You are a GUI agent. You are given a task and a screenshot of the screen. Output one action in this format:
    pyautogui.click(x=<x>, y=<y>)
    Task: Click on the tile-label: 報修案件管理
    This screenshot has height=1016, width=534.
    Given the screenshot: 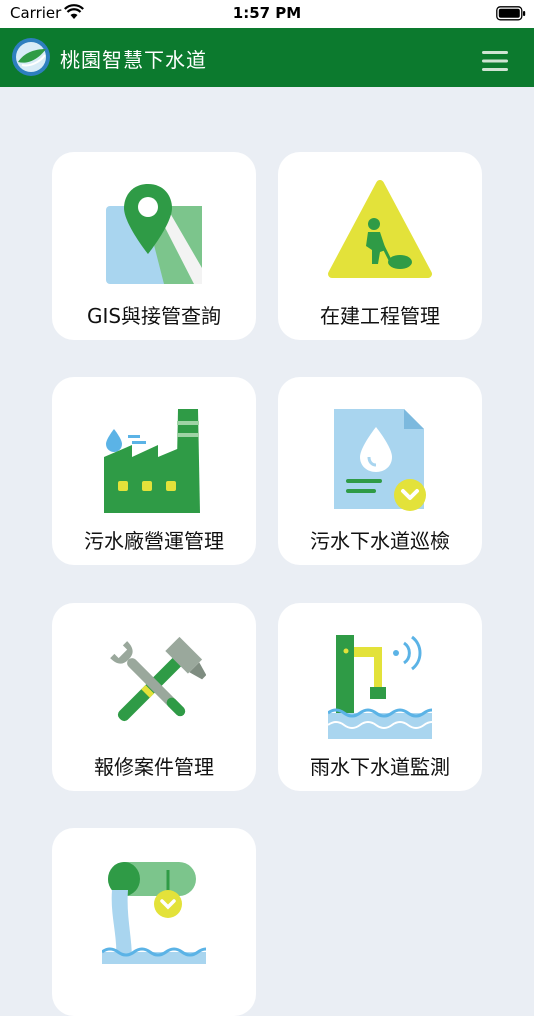 What is the action you would take?
    pyautogui.click(x=154, y=767)
    